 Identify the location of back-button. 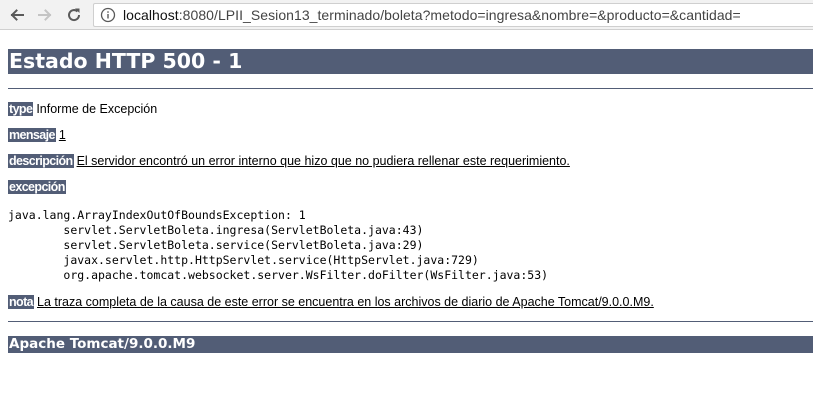
(17, 15).